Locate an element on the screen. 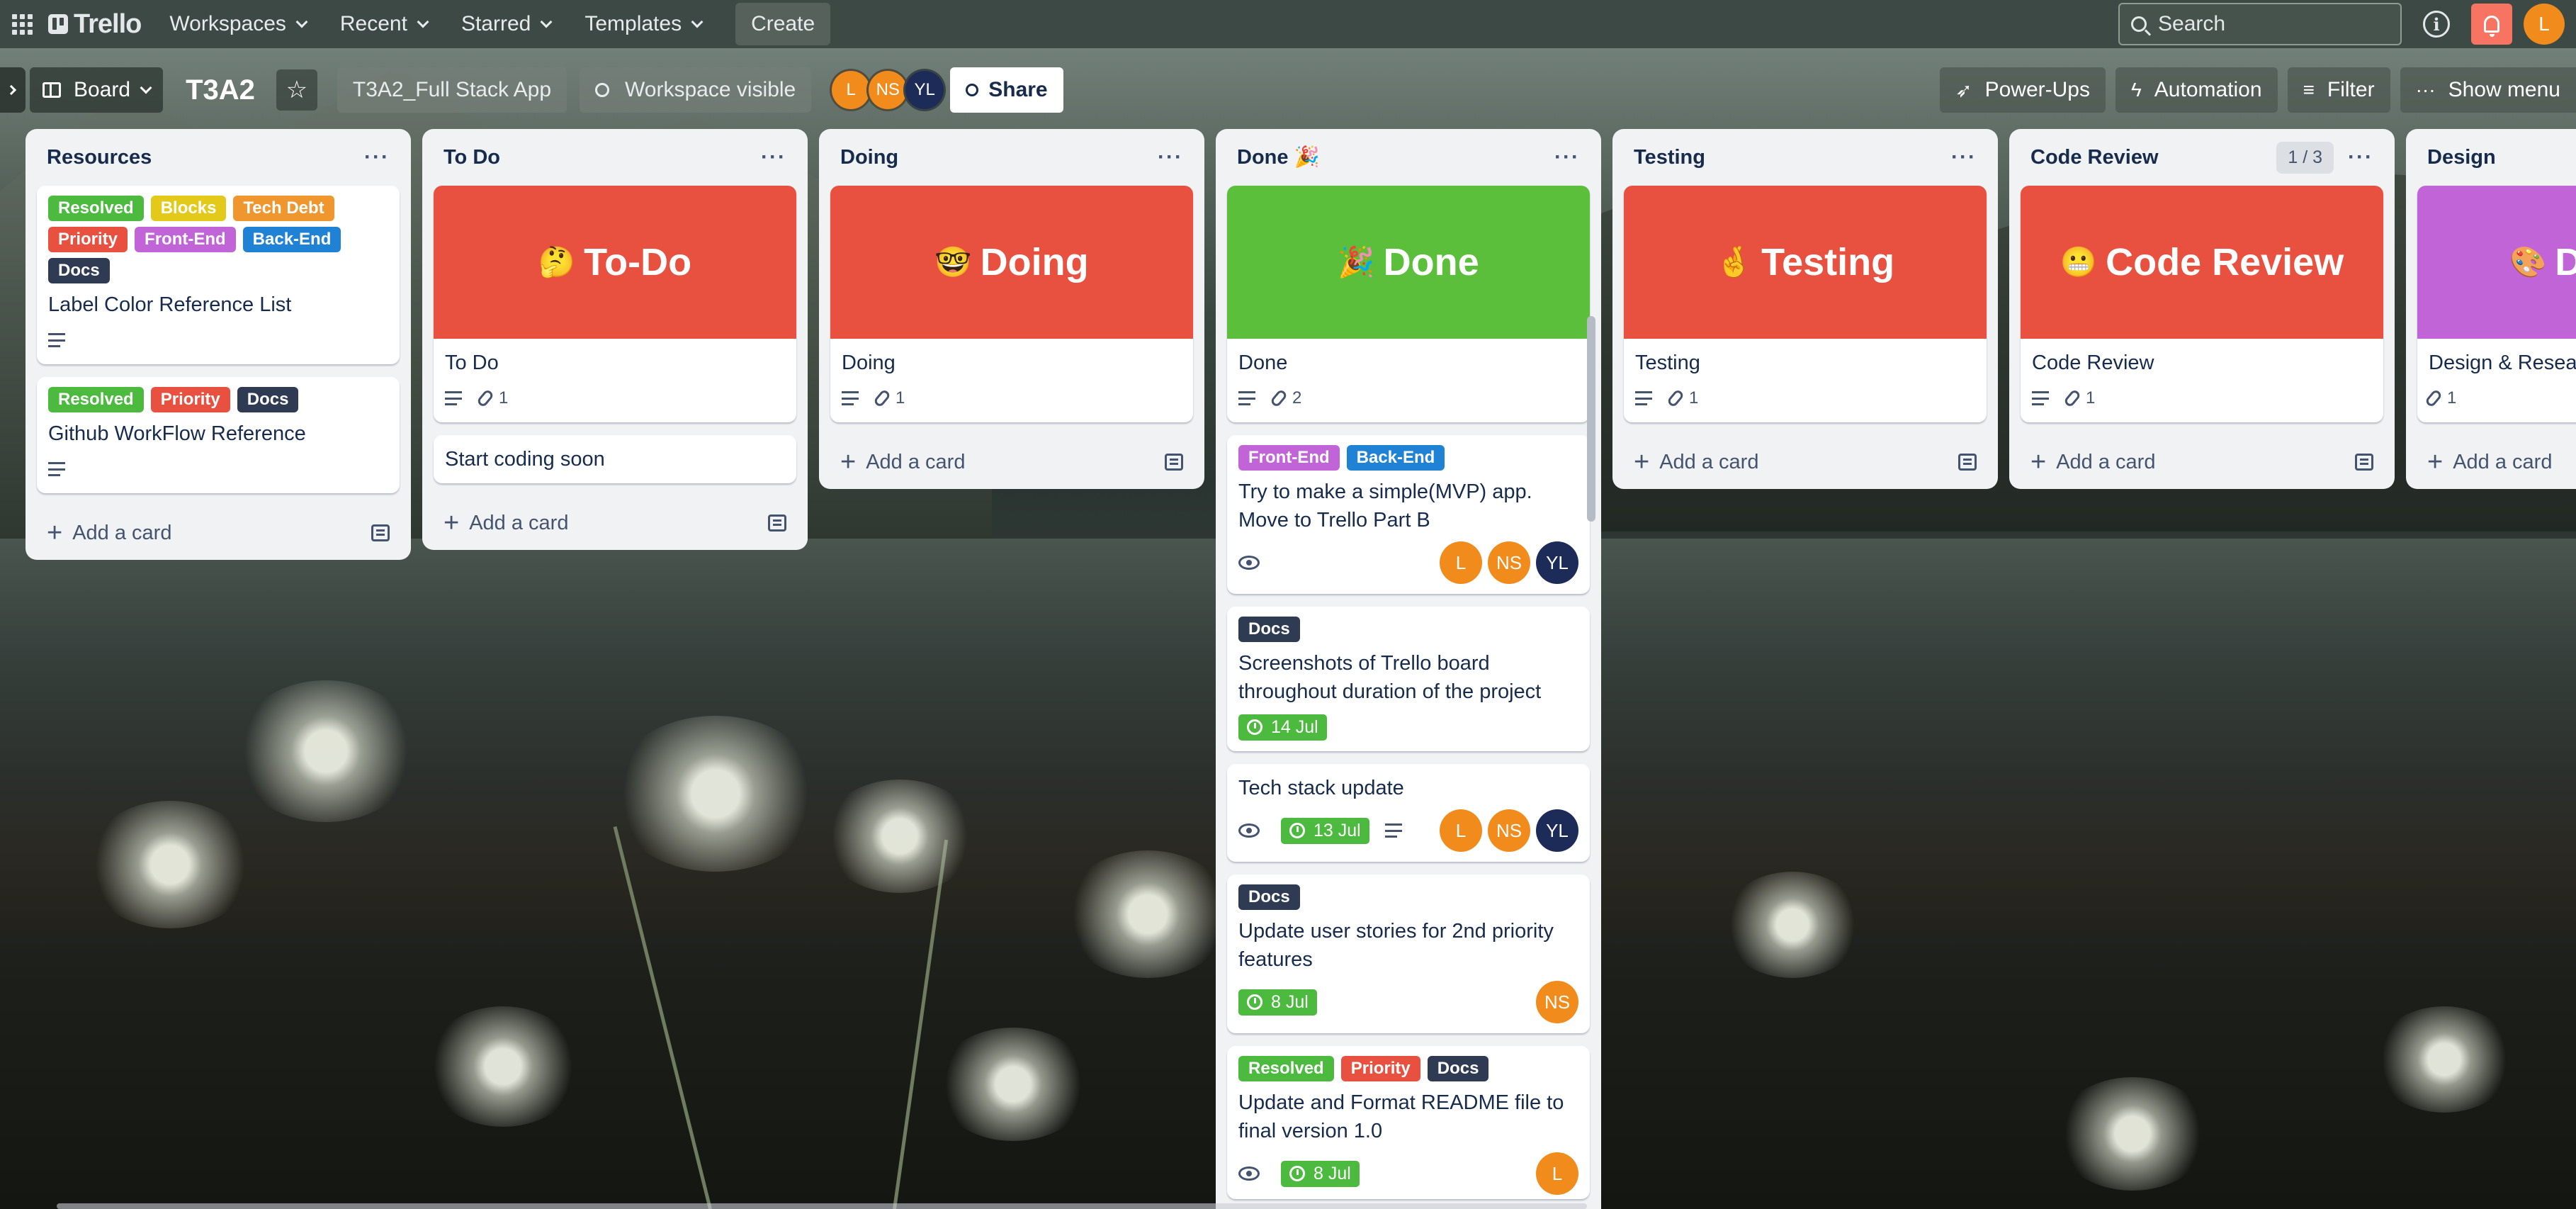 This screenshot has height=1209, width=2576. due-date-badge: 14 Jul is located at coordinates (1282, 727).